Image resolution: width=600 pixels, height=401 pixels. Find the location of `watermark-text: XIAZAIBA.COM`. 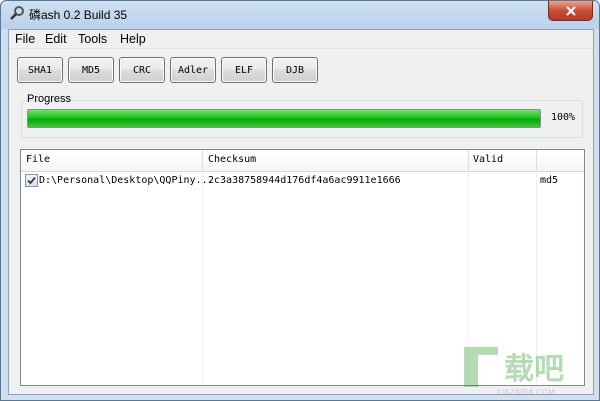

watermark-text: XIAZAIBA.COM is located at coordinates (525, 392).